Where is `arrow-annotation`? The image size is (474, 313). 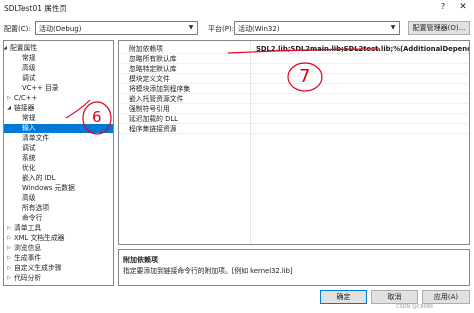
arrow-annotation is located at coordinates (78, 109).